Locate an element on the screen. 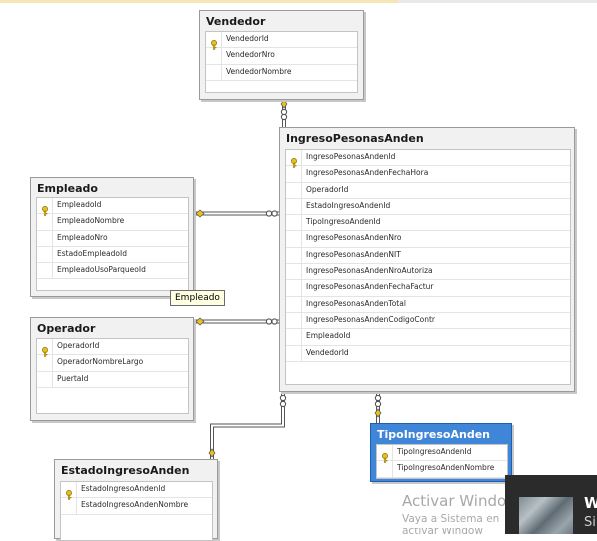 This screenshot has height=541, width=597. column-row: IngresoPesonasAndenCodigoContr is located at coordinates (428, 321).